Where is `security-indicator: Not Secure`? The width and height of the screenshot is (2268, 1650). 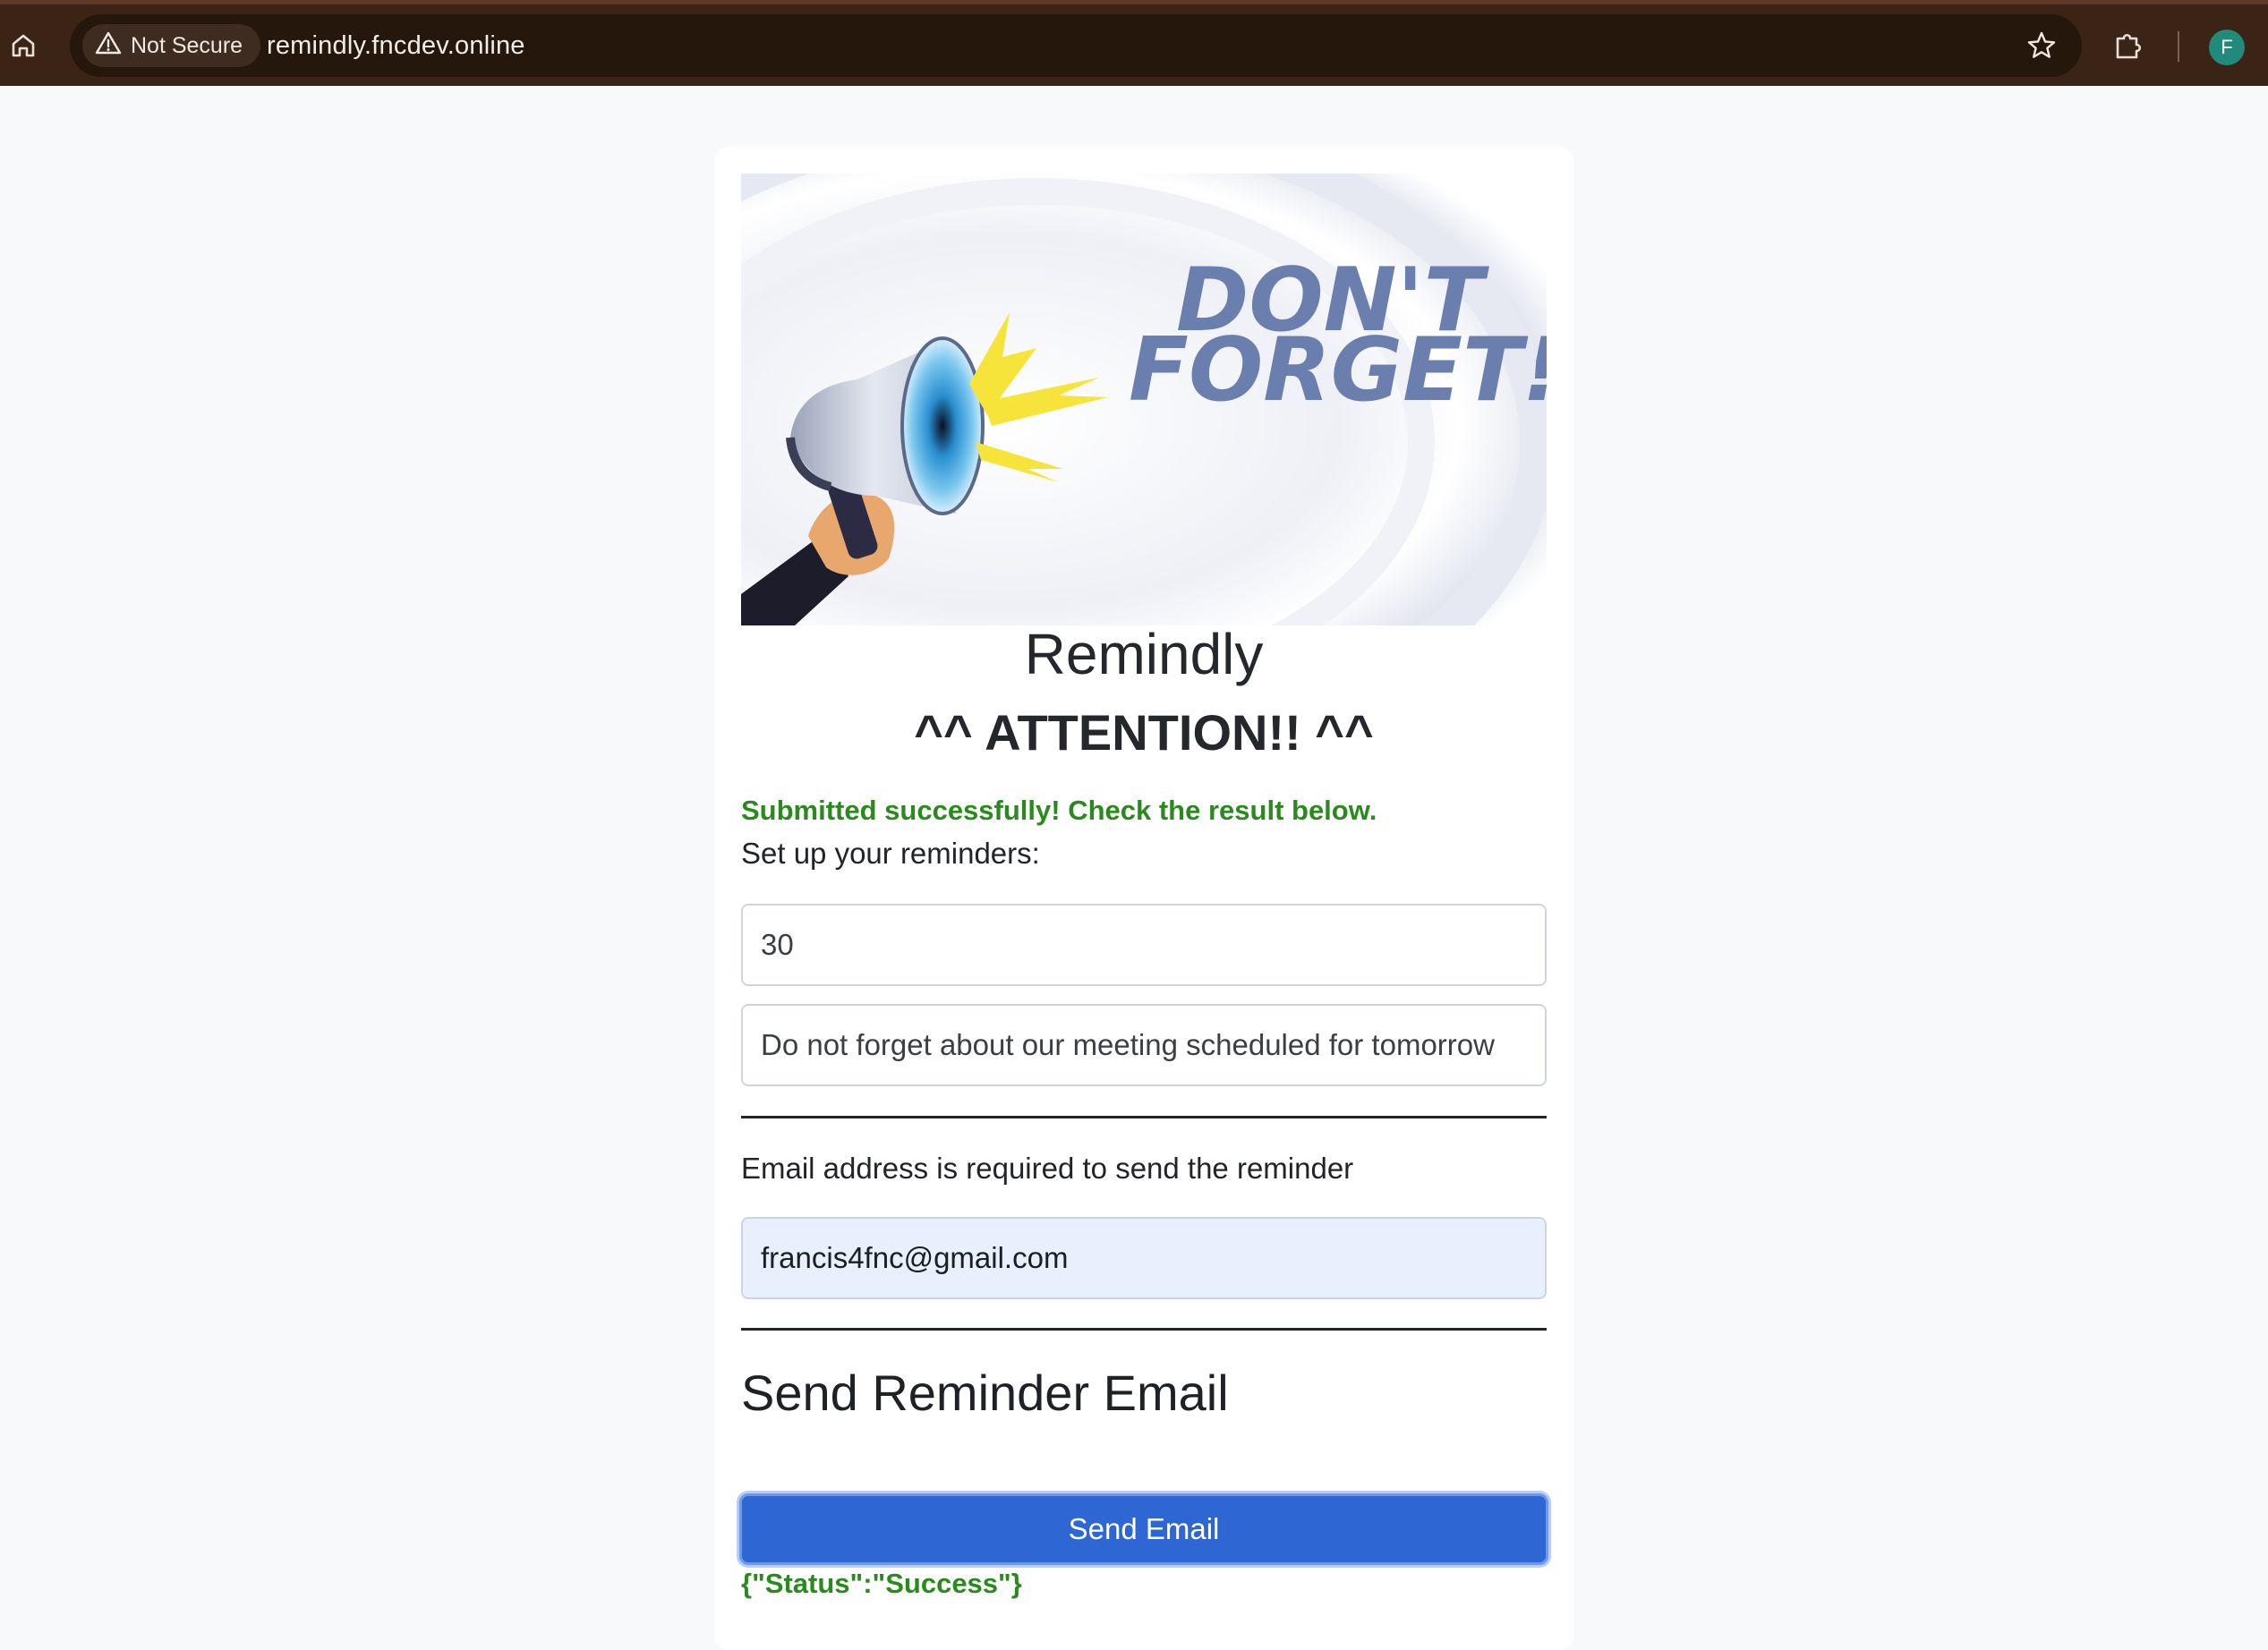 security-indicator: Not Secure is located at coordinates (171, 45).